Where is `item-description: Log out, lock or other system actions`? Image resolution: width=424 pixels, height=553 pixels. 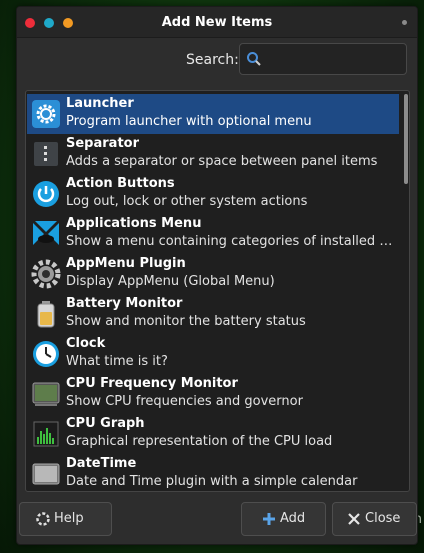
item-description: Log out, lock or other system actions is located at coordinates (187, 201).